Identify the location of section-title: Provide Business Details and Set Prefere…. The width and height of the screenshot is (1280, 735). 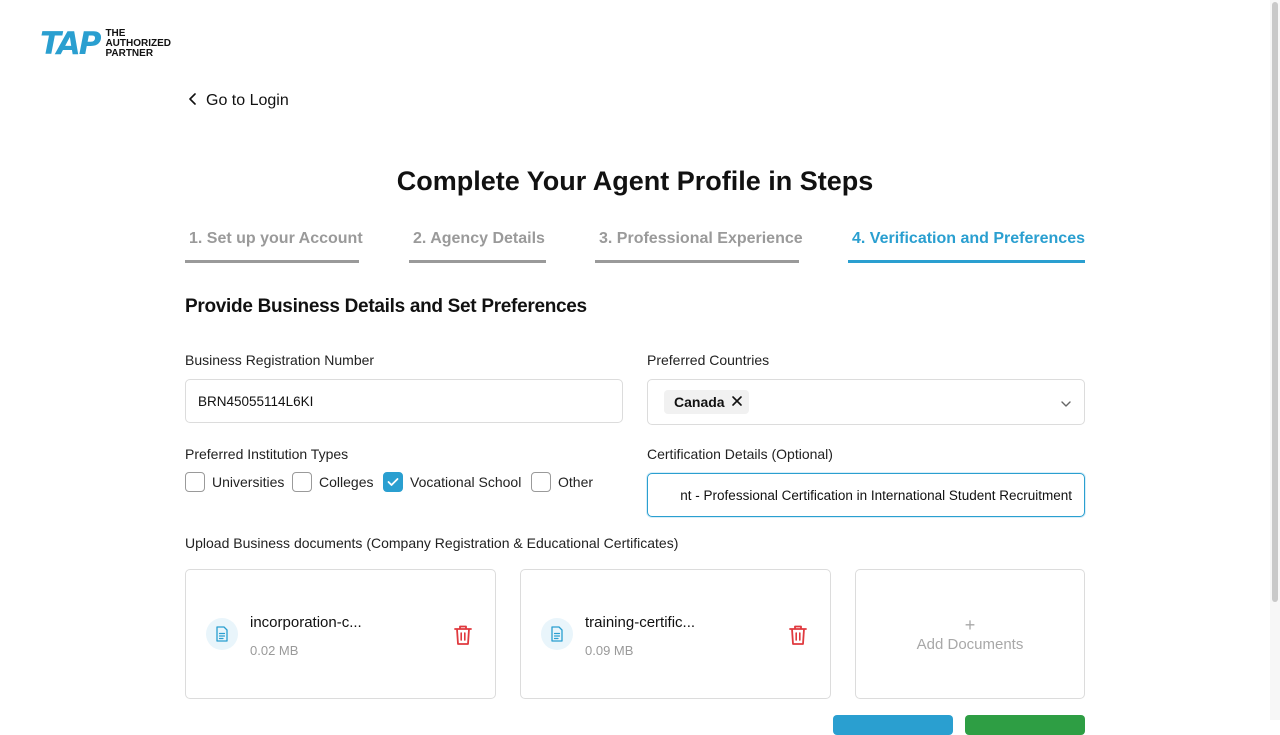
(386, 306).